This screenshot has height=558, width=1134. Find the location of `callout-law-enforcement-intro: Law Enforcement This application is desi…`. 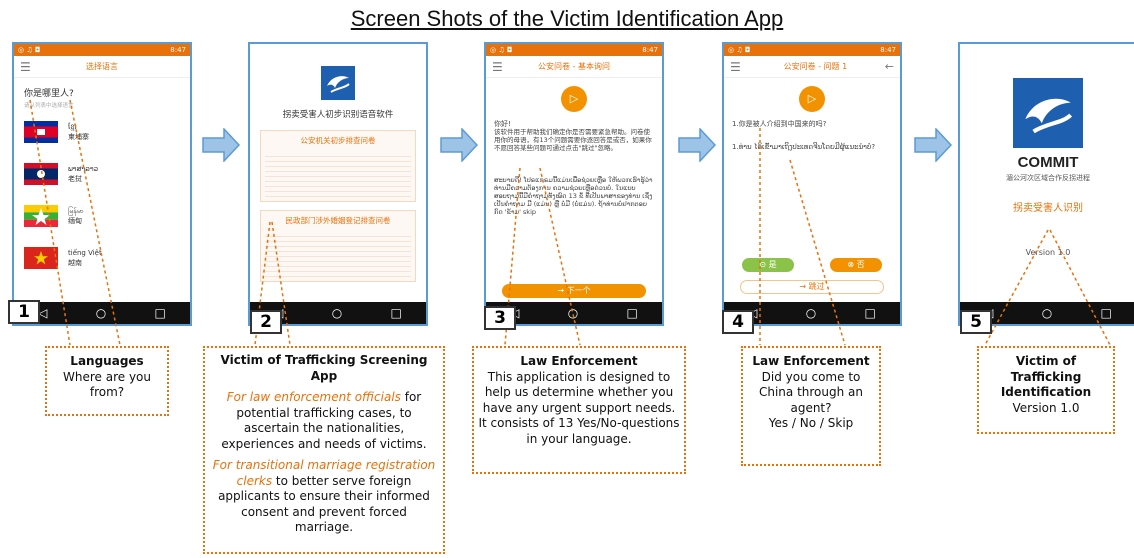

callout-law-enforcement-intro: Law Enforcement This application is desi… is located at coordinates (579, 410).